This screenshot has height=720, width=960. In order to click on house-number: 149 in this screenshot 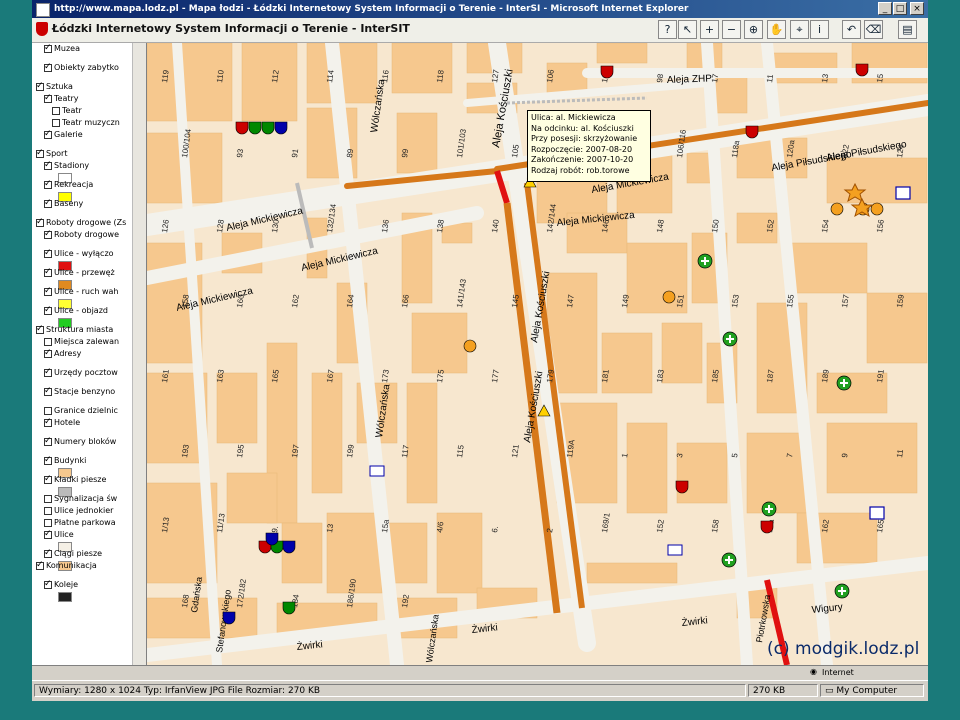, I will do `click(625, 300)`.